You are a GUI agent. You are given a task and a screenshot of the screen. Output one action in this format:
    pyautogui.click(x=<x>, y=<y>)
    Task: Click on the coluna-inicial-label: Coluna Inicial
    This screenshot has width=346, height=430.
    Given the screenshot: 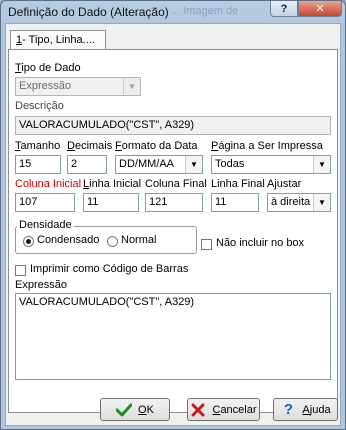 What is the action you would take?
    pyautogui.click(x=48, y=184)
    